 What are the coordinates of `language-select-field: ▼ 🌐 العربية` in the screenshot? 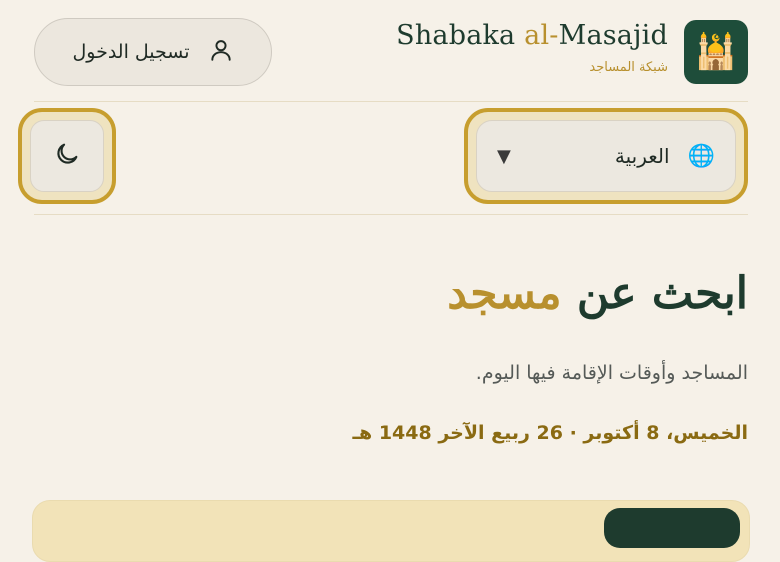 It's located at (606, 156).